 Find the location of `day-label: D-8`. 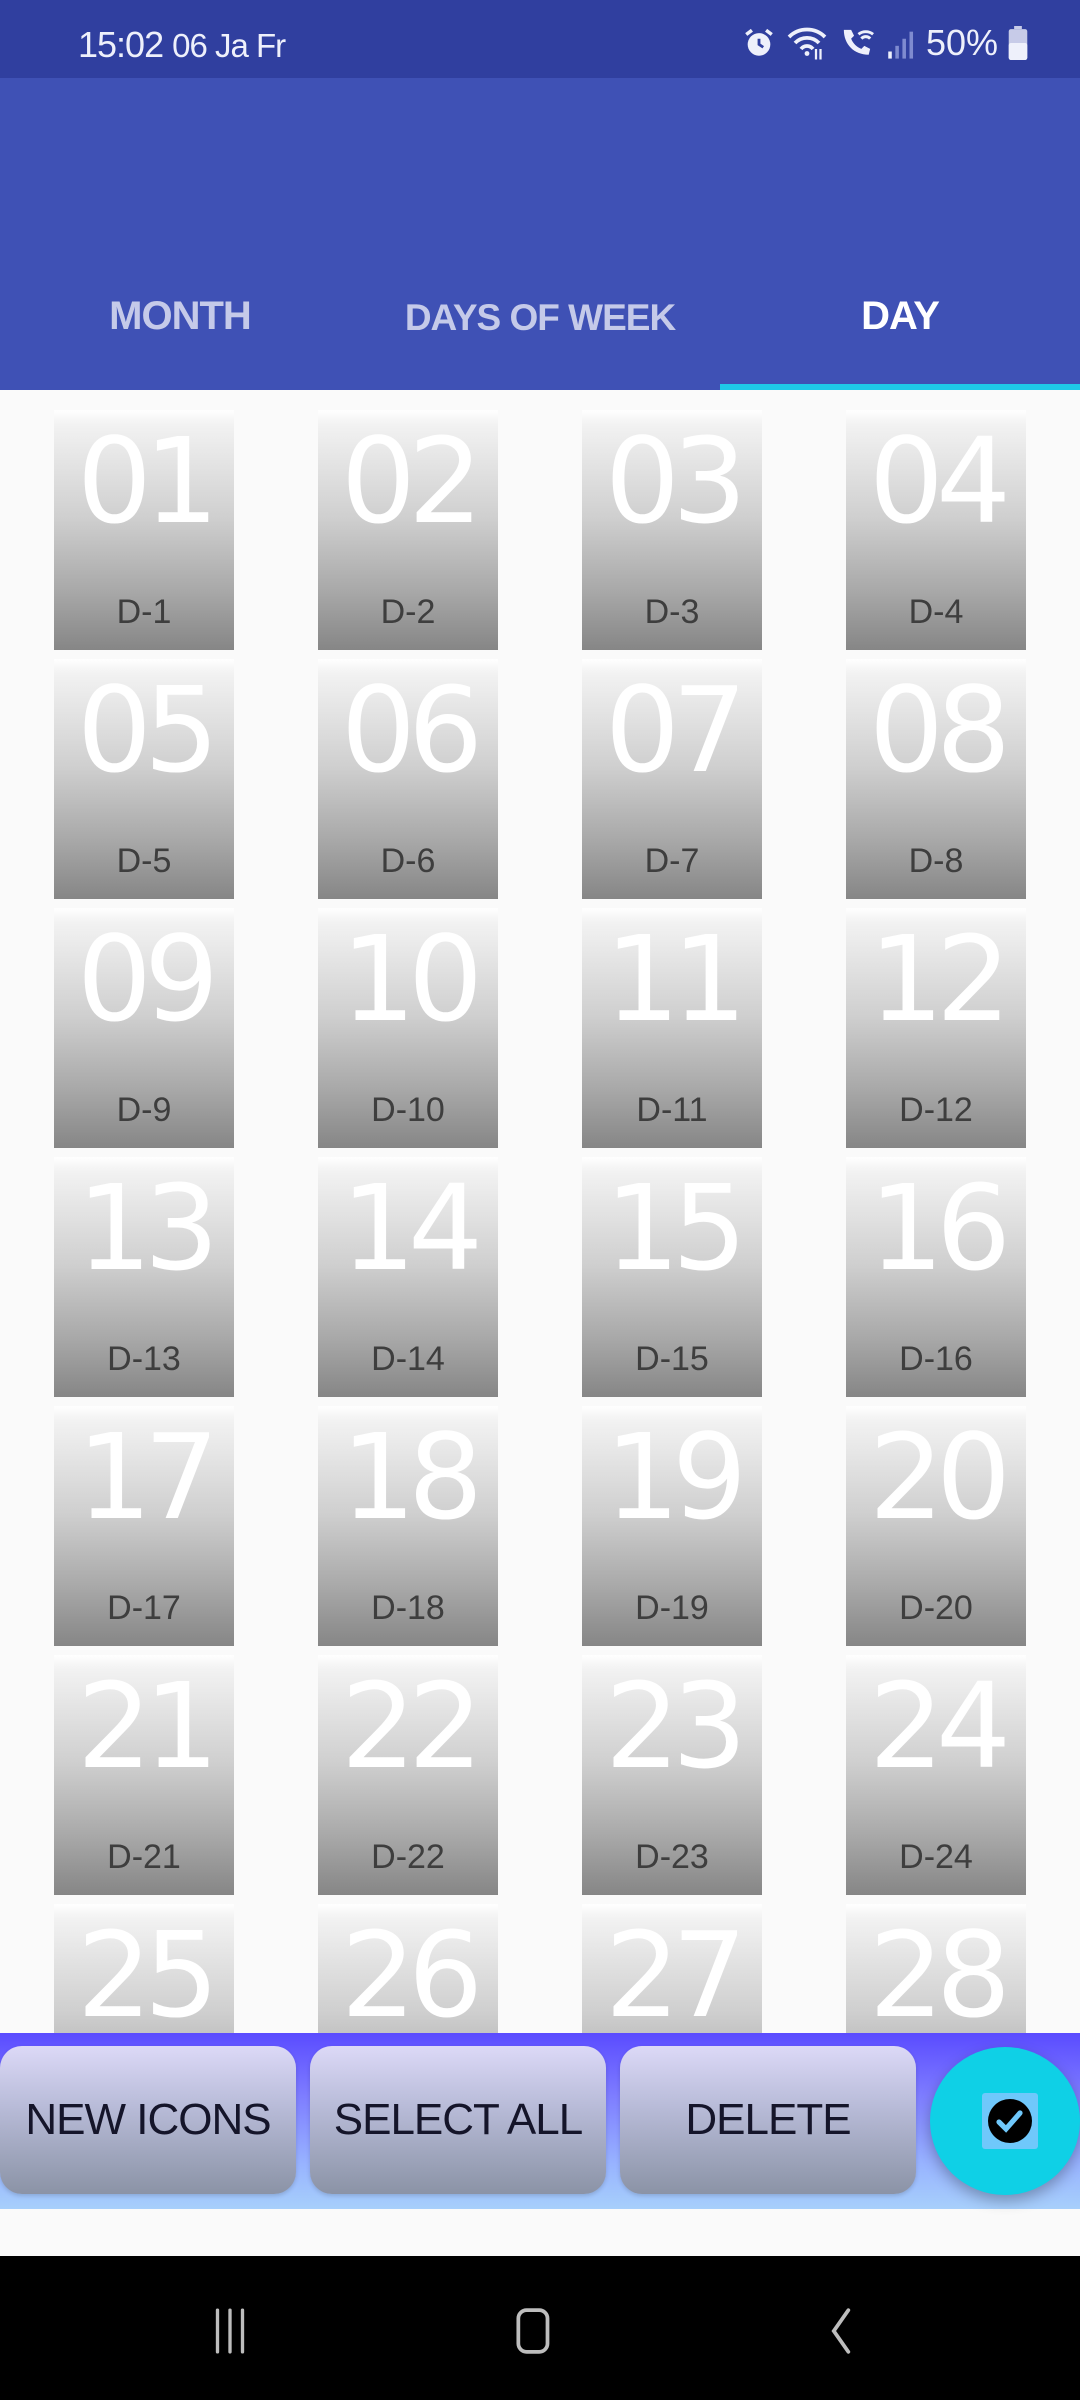

day-label: D-8 is located at coordinates (936, 861).